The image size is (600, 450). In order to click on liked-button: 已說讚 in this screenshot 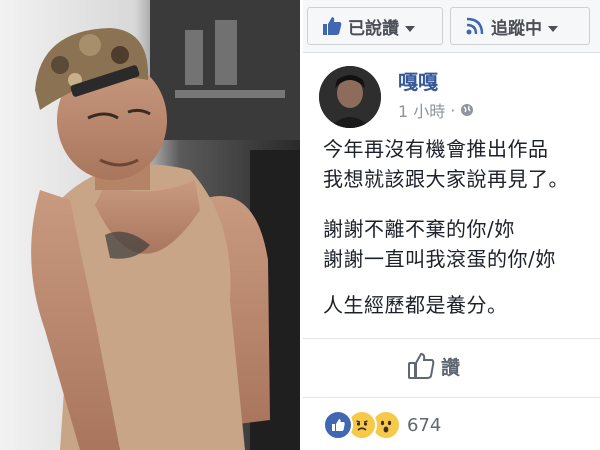, I will do `click(375, 26)`.